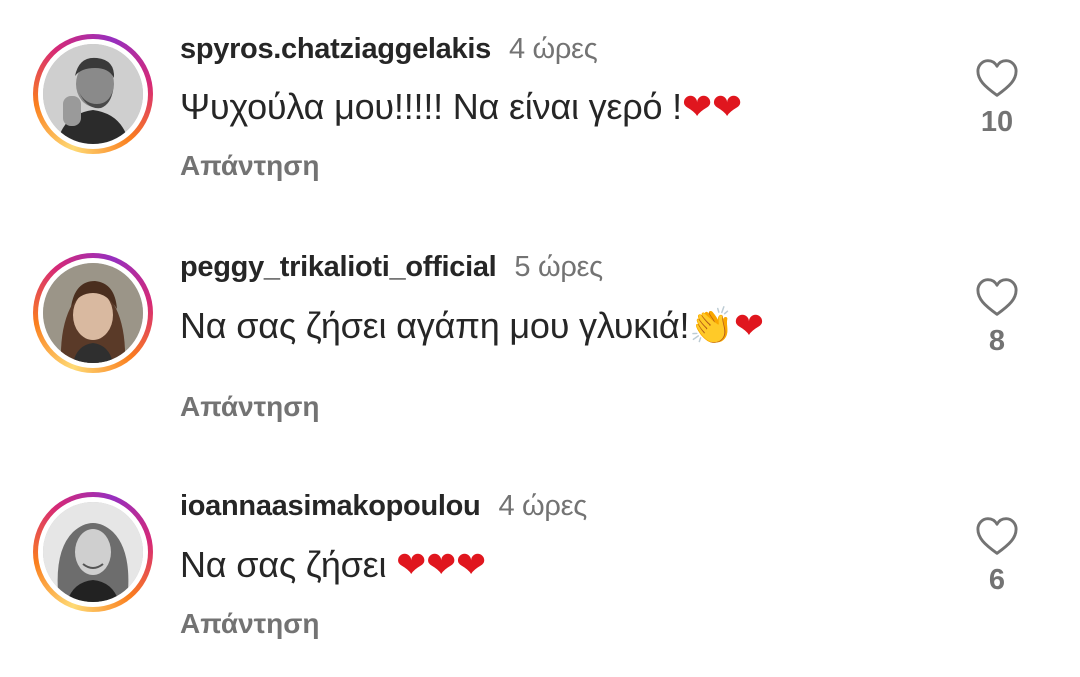 This screenshot has height=677, width=1080. I want to click on comment-text: Να σας ζήσει ❤❤❤, so click(333, 565).